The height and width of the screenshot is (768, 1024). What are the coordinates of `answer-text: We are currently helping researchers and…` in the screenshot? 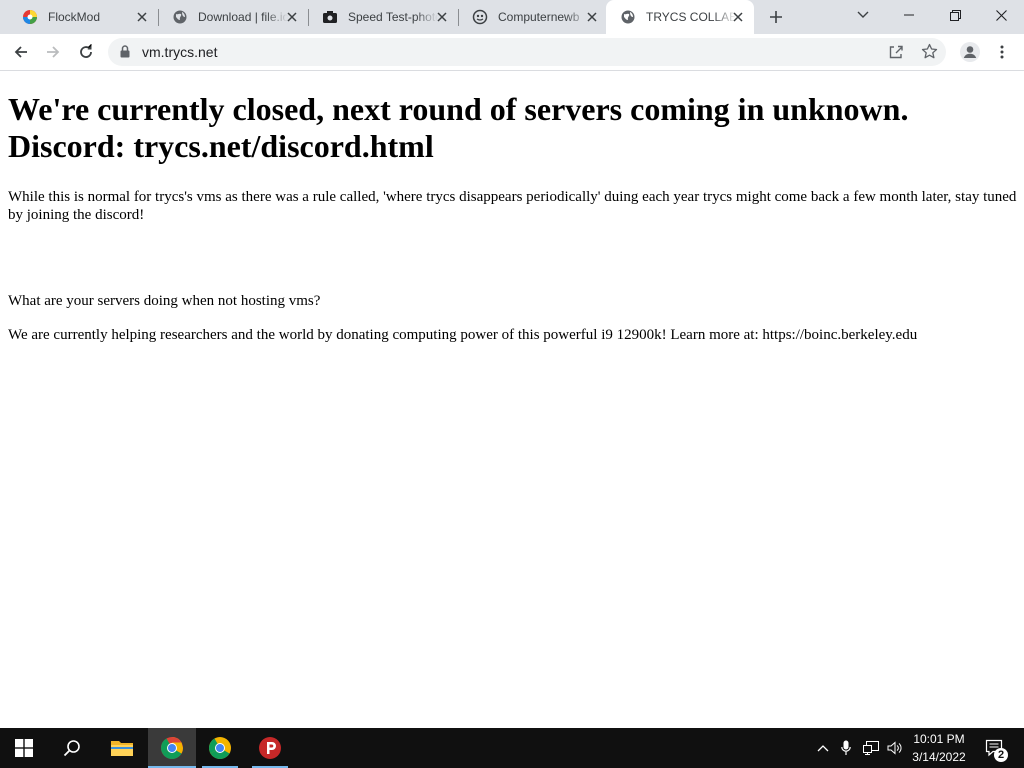 It's located at (463, 335).